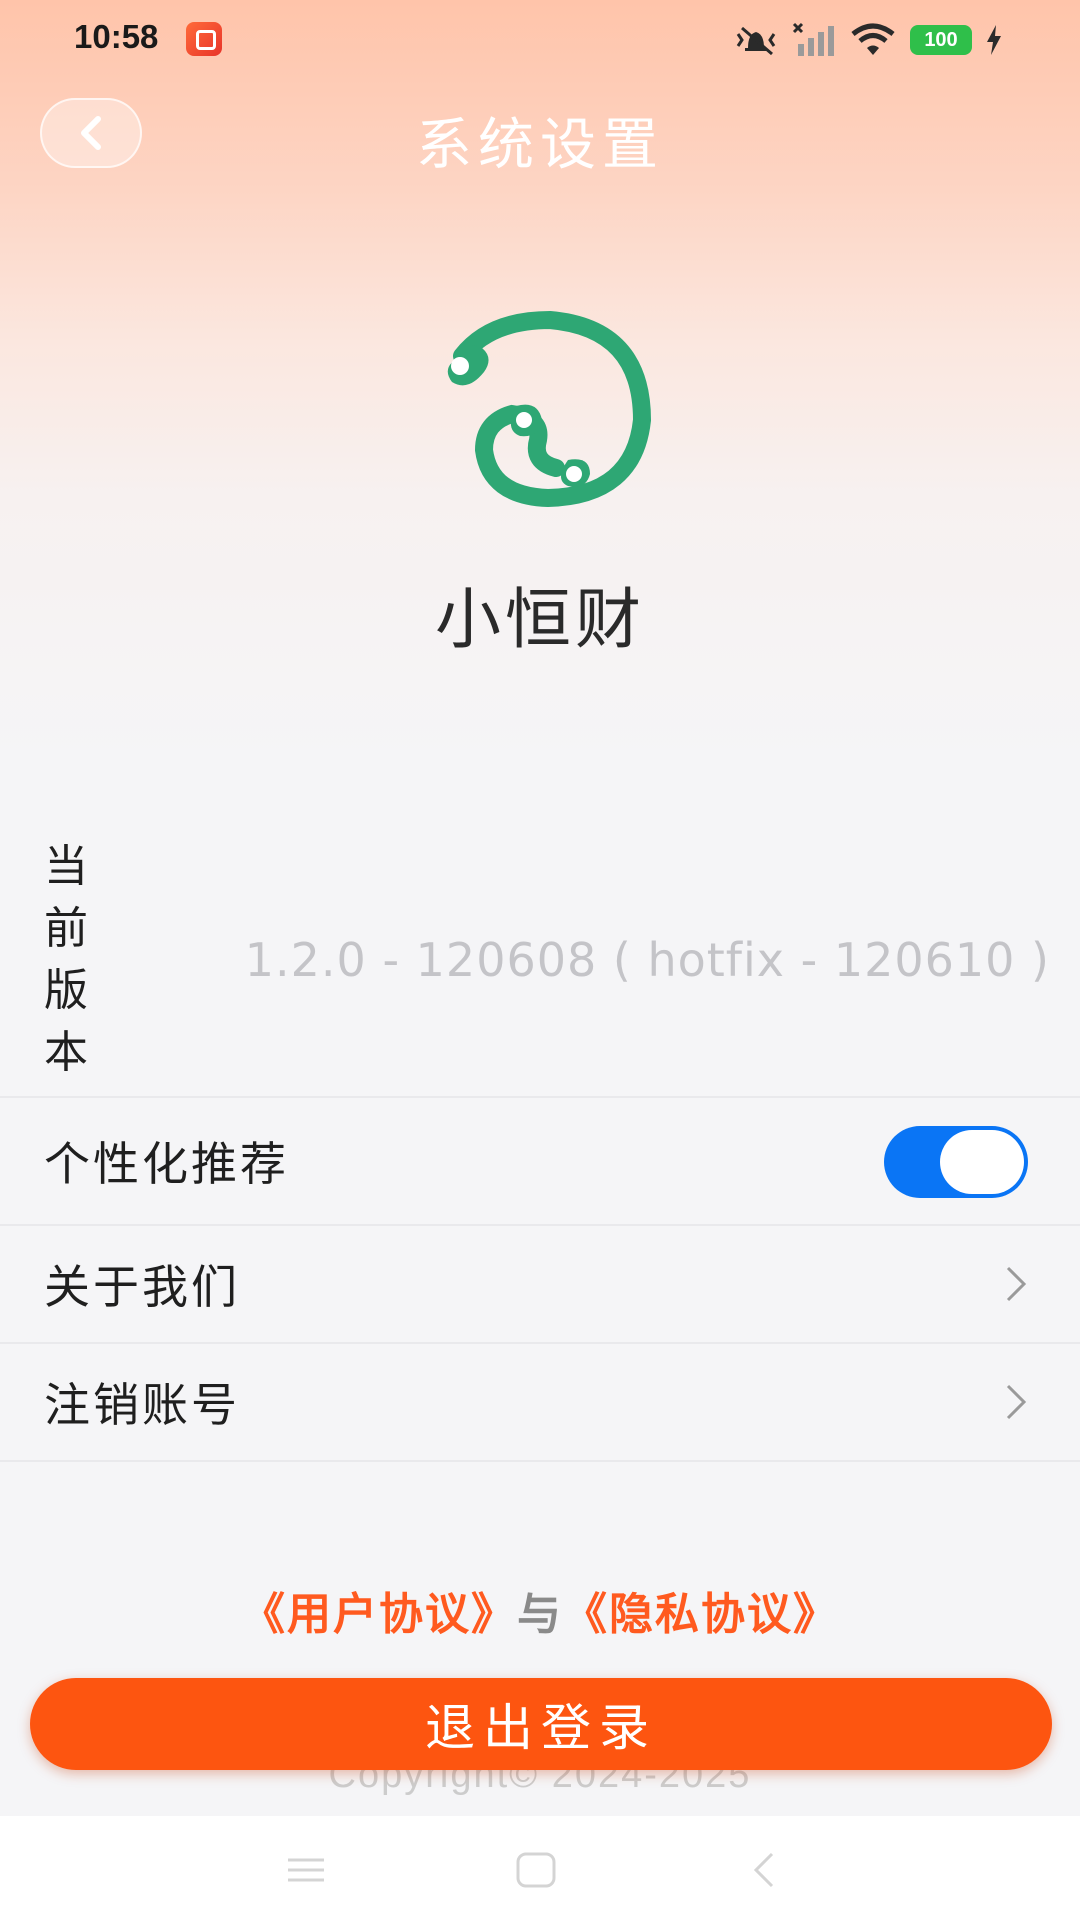  What do you see at coordinates (540, 1403) in the screenshot?
I see `cancel-account-row: 注销账号` at bounding box center [540, 1403].